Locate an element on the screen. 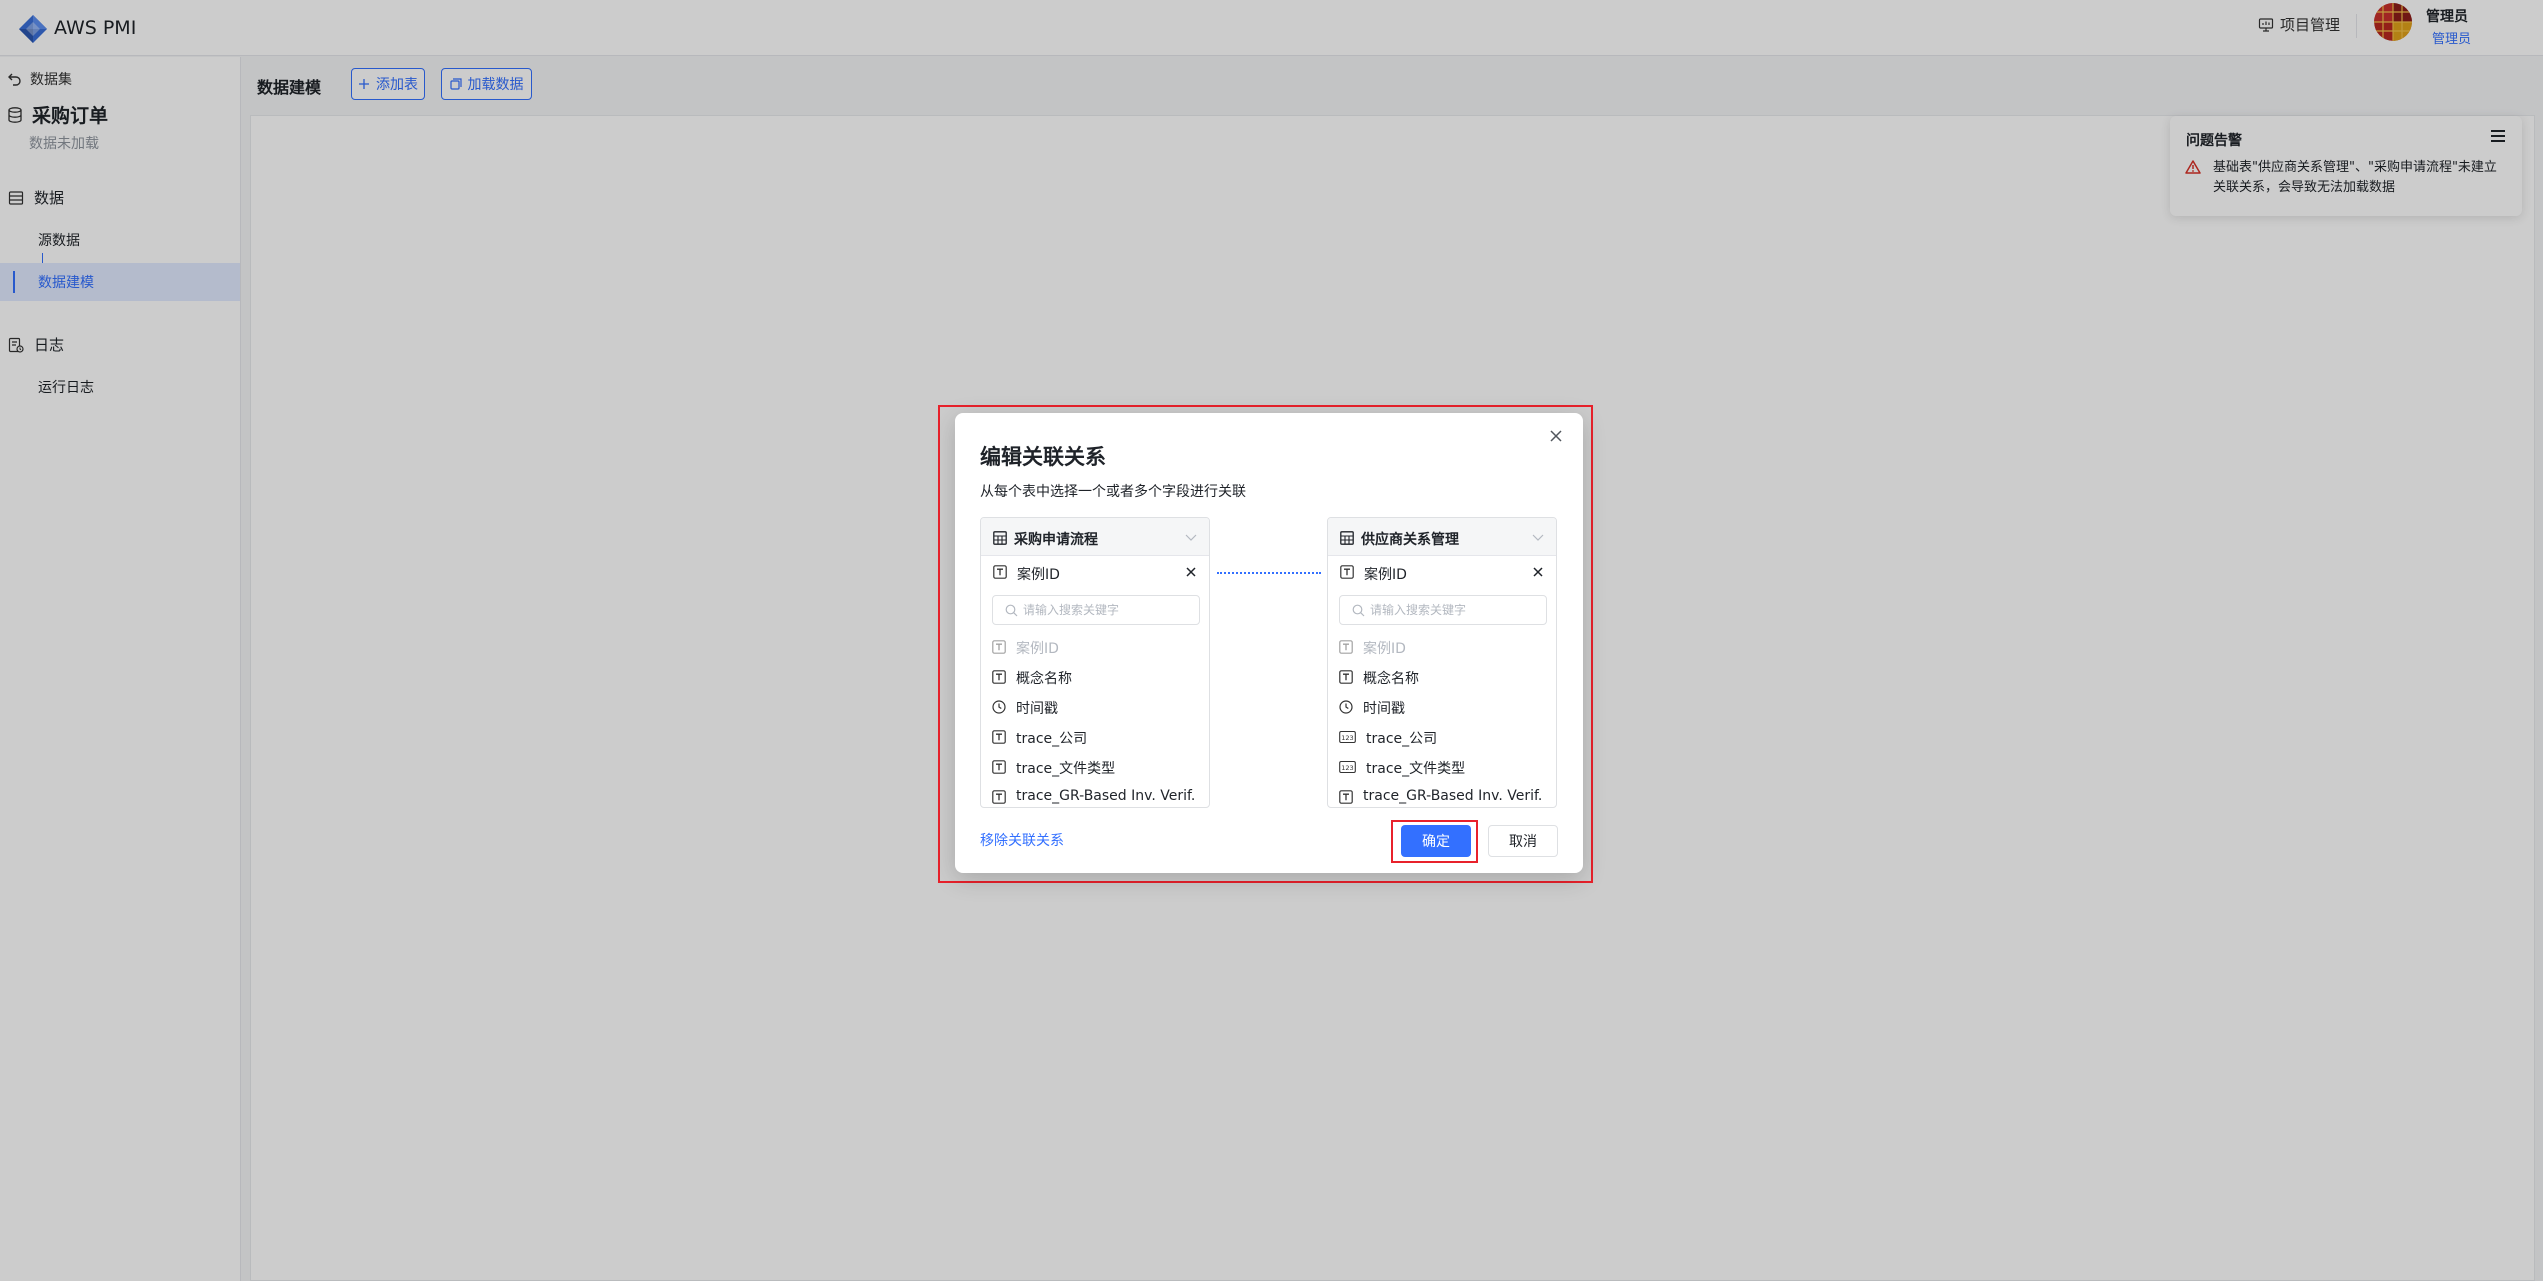 The width and height of the screenshot is (2543, 1281). left-search-box is located at coordinates (1096, 610).